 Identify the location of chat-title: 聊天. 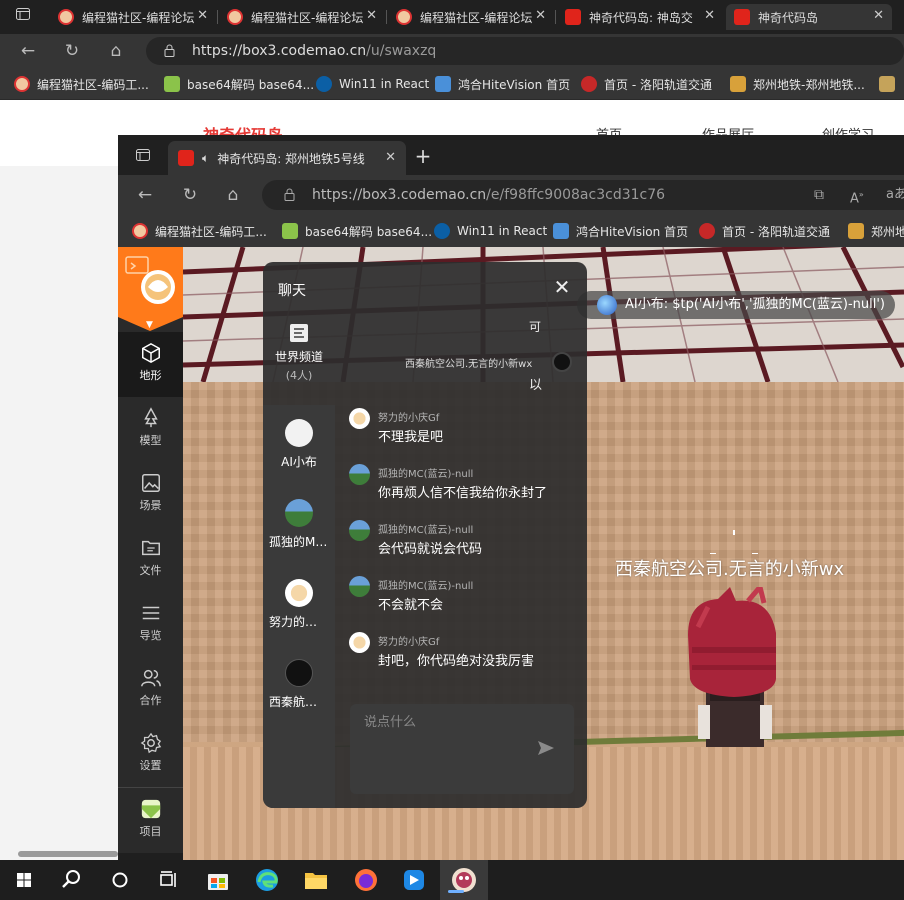
(292, 291).